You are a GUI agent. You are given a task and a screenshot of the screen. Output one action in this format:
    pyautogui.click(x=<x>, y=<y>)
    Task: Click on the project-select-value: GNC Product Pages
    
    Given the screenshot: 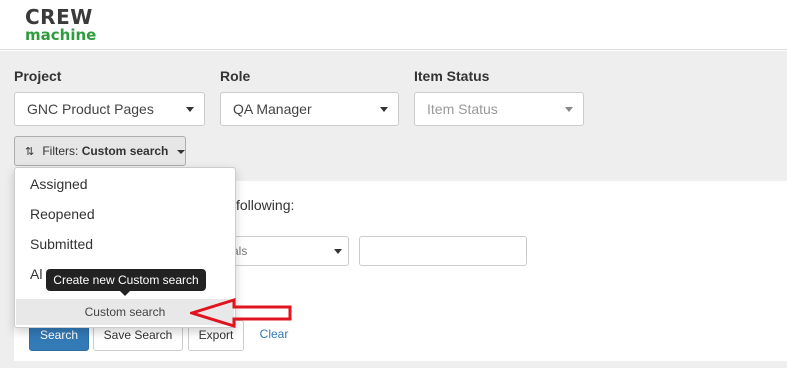 What is the action you would take?
    pyautogui.click(x=90, y=109)
    